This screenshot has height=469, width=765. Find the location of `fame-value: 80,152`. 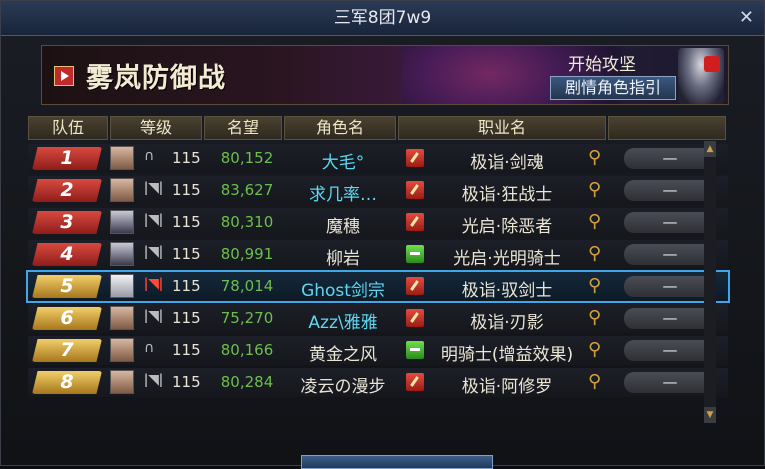

fame-value: 80,152 is located at coordinates (247, 158).